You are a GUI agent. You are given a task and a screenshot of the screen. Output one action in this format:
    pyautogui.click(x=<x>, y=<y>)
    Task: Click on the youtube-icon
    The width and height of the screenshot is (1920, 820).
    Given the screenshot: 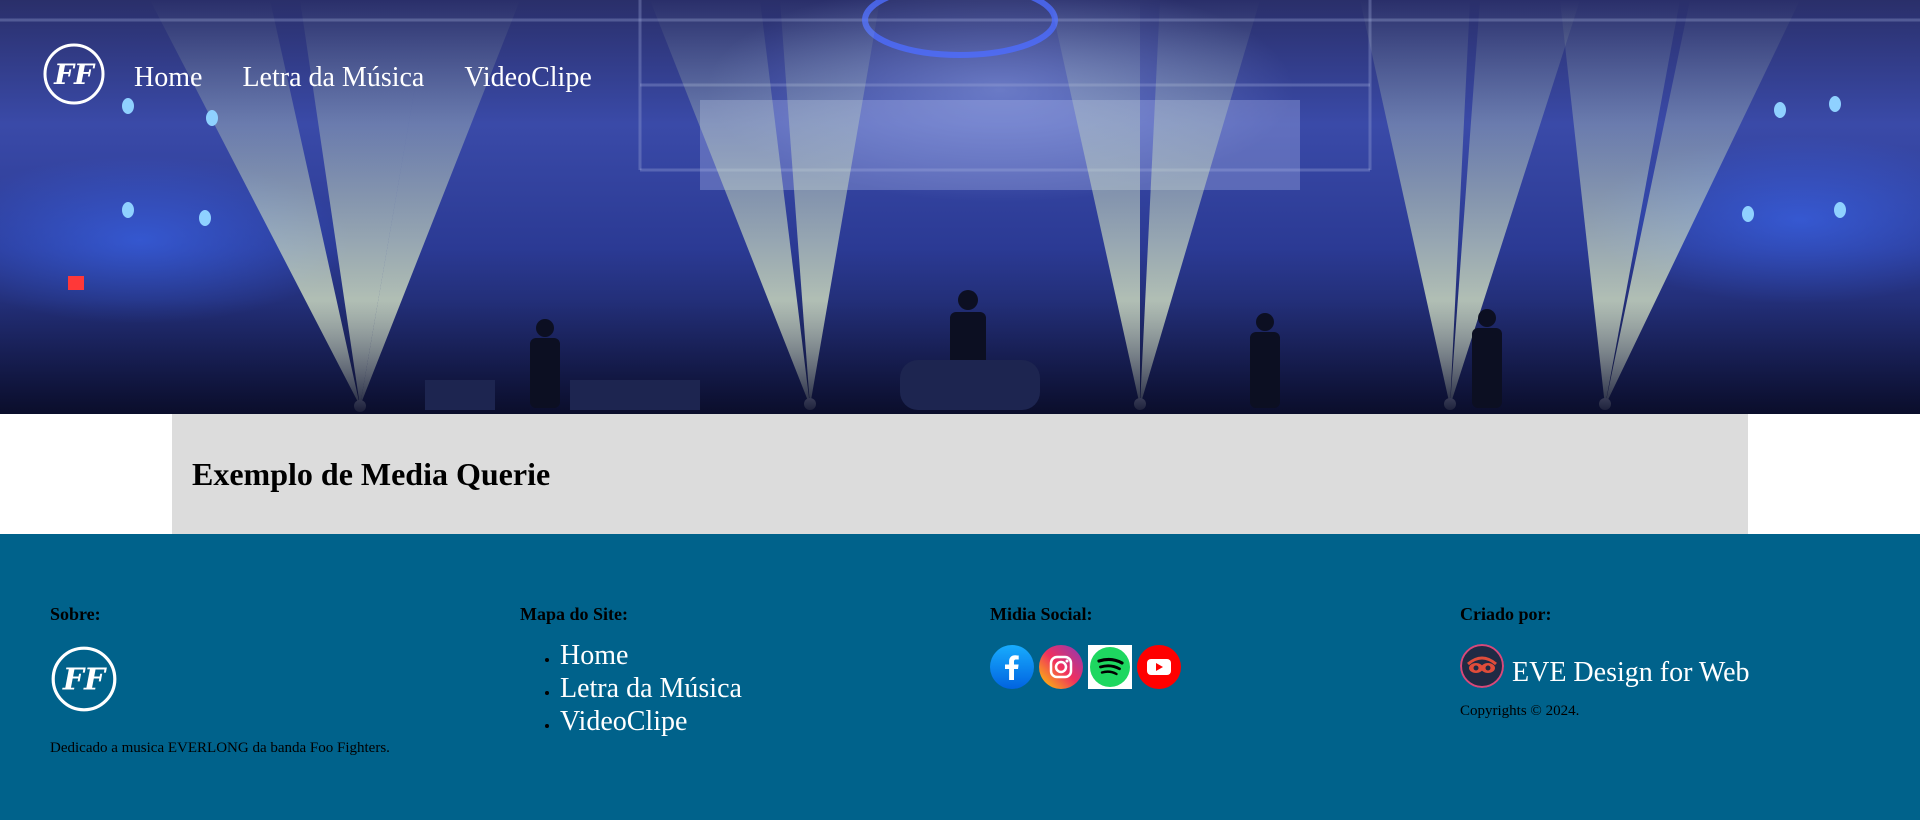 What is the action you would take?
    pyautogui.click(x=1159, y=667)
    